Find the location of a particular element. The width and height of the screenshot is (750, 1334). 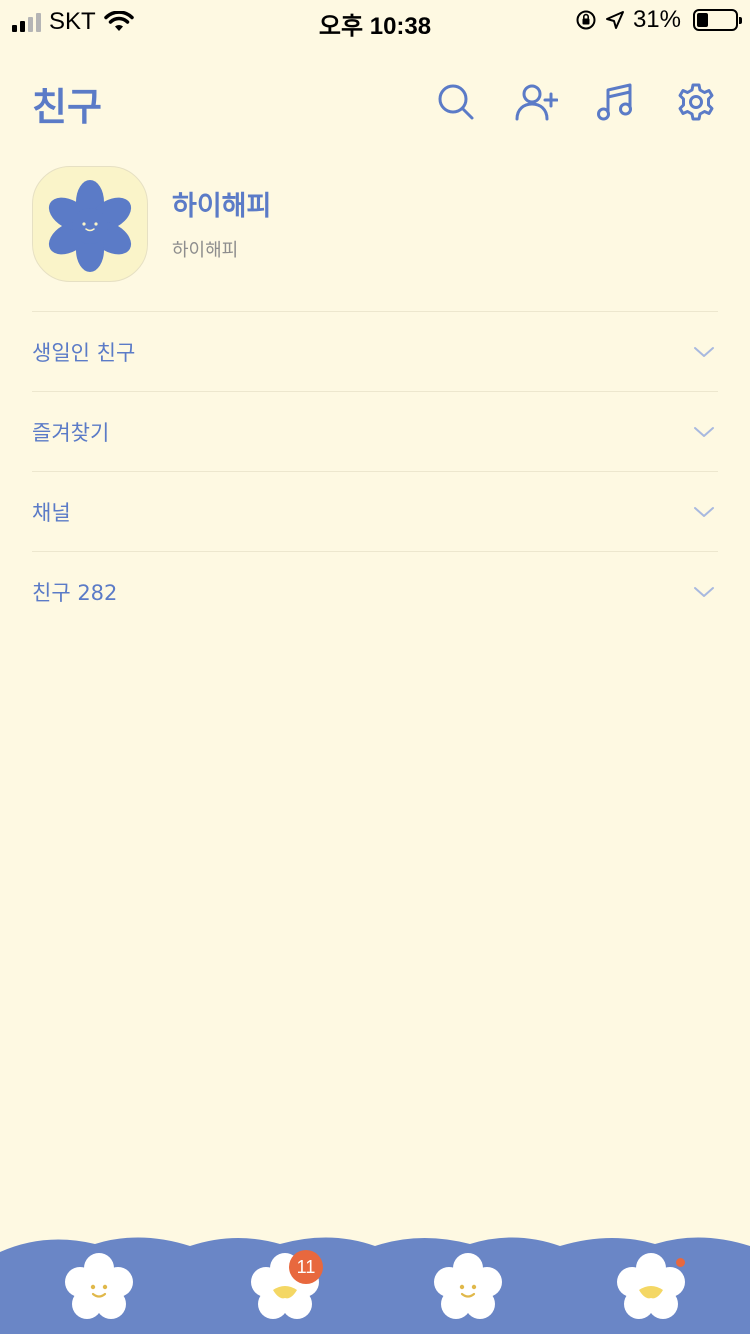

tab-bar: 11 is located at coordinates (375, 1284).